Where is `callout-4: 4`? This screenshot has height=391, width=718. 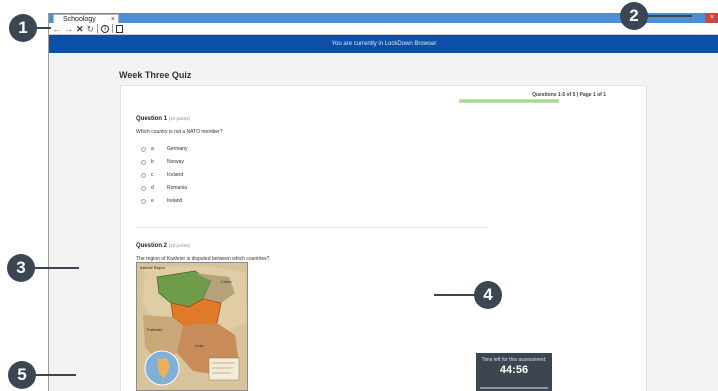
callout-4: 4 is located at coordinates (488, 295).